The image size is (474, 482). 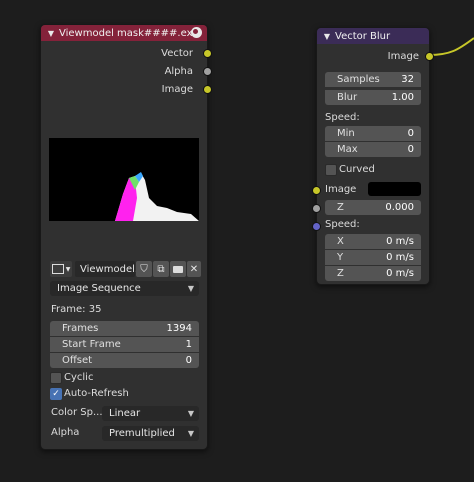 I want to click on blur-output-image-label: Image, so click(x=403, y=56).